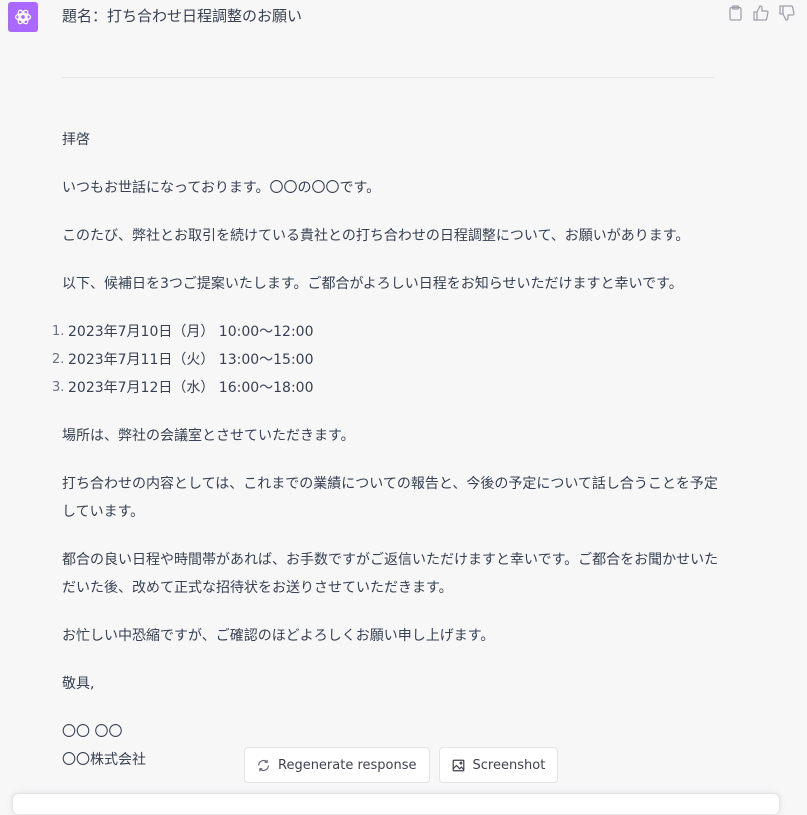  I want to click on assistant-avatar, so click(23, 17).